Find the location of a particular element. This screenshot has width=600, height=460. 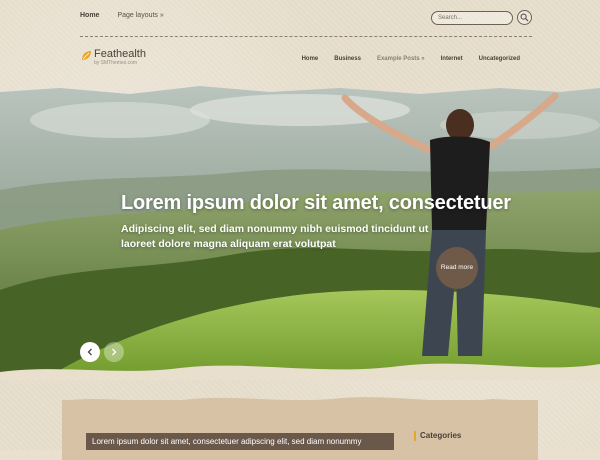

search-icon is located at coordinates (524, 17).